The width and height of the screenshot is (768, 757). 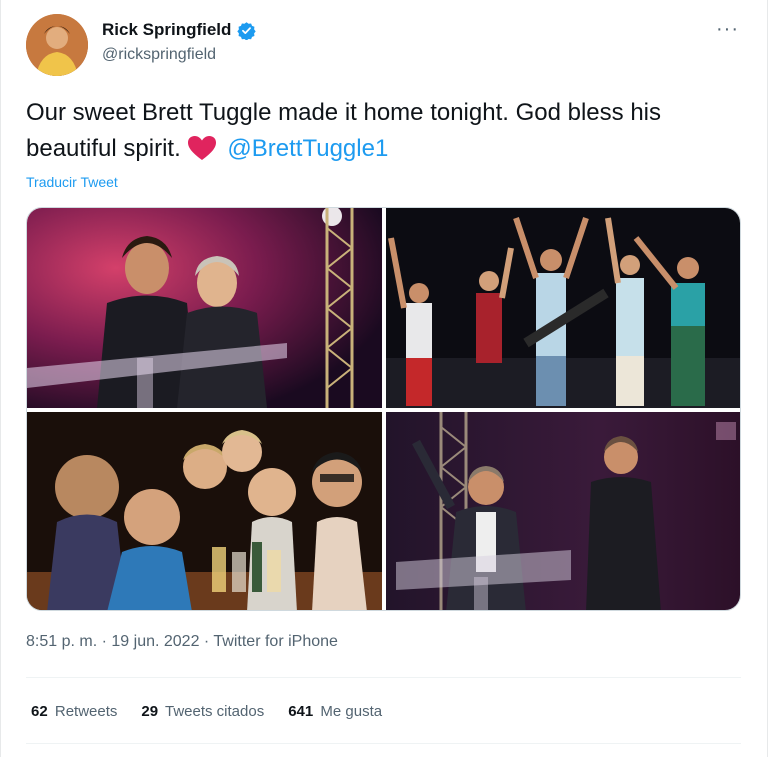 What do you see at coordinates (301, 711) in the screenshot?
I see `likes-count: 641` at bounding box center [301, 711].